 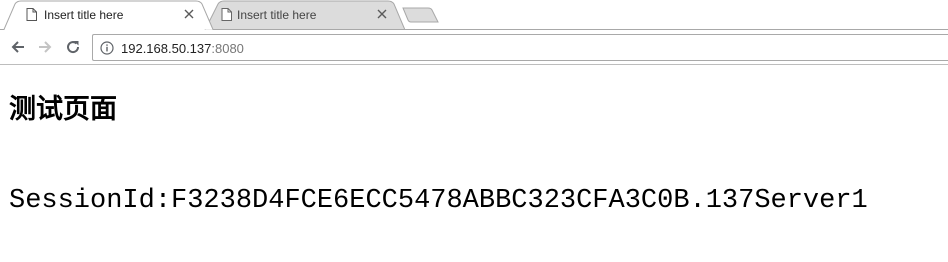 What do you see at coordinates (277, 15) in the screenshot?
I see `tab-2-title: Insert title here` at bounding box center [277, 15].